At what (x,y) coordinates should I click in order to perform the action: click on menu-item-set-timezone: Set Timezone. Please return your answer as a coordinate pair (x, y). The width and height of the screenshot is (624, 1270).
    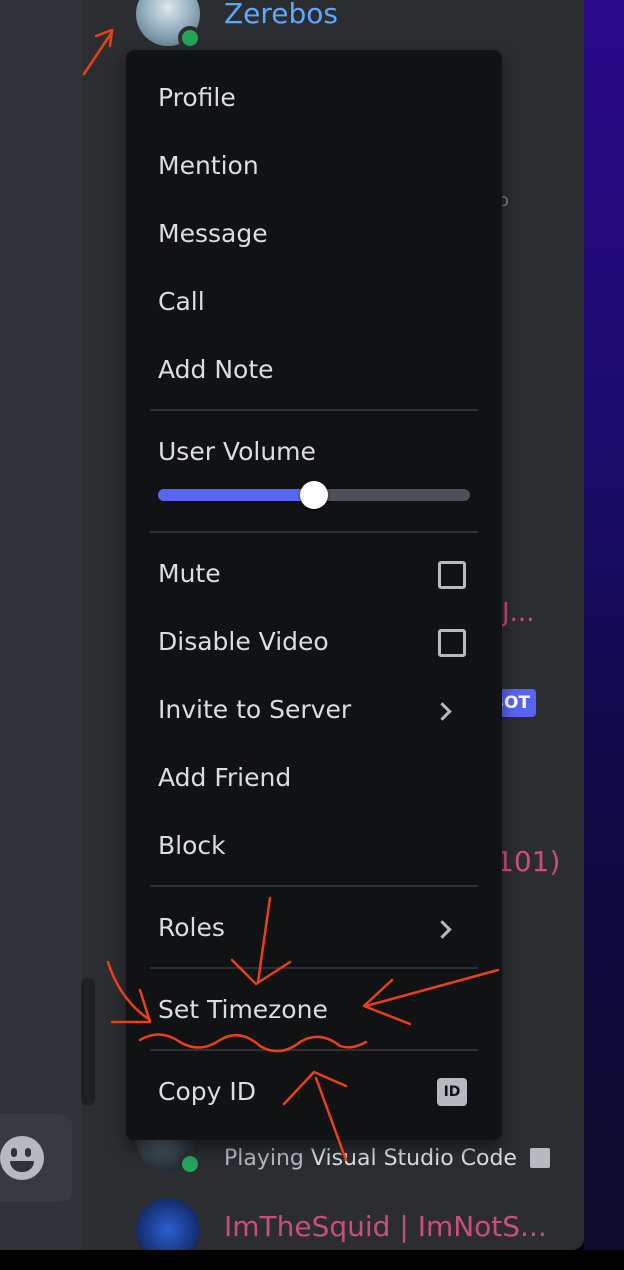
    Looking at the image, I should click on (243, 1010).